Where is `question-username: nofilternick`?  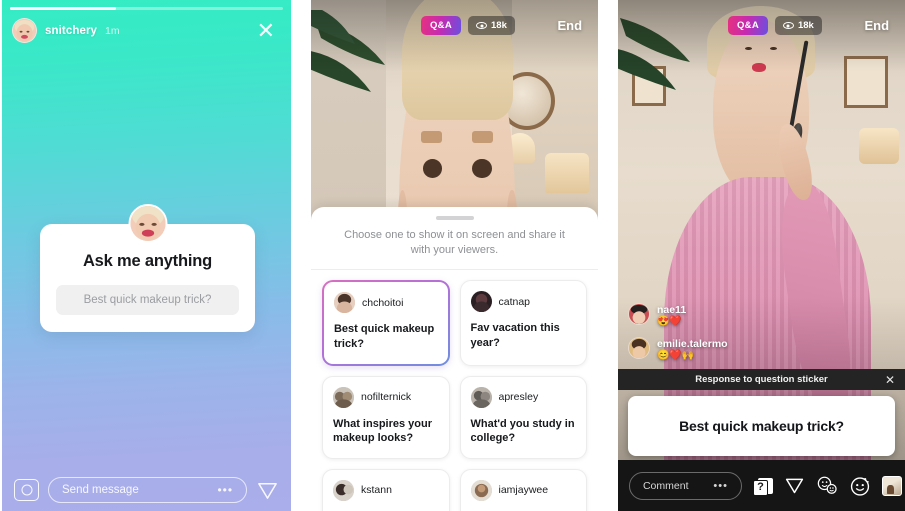 question-username: nofilternick is located at coordinates (386, 397).